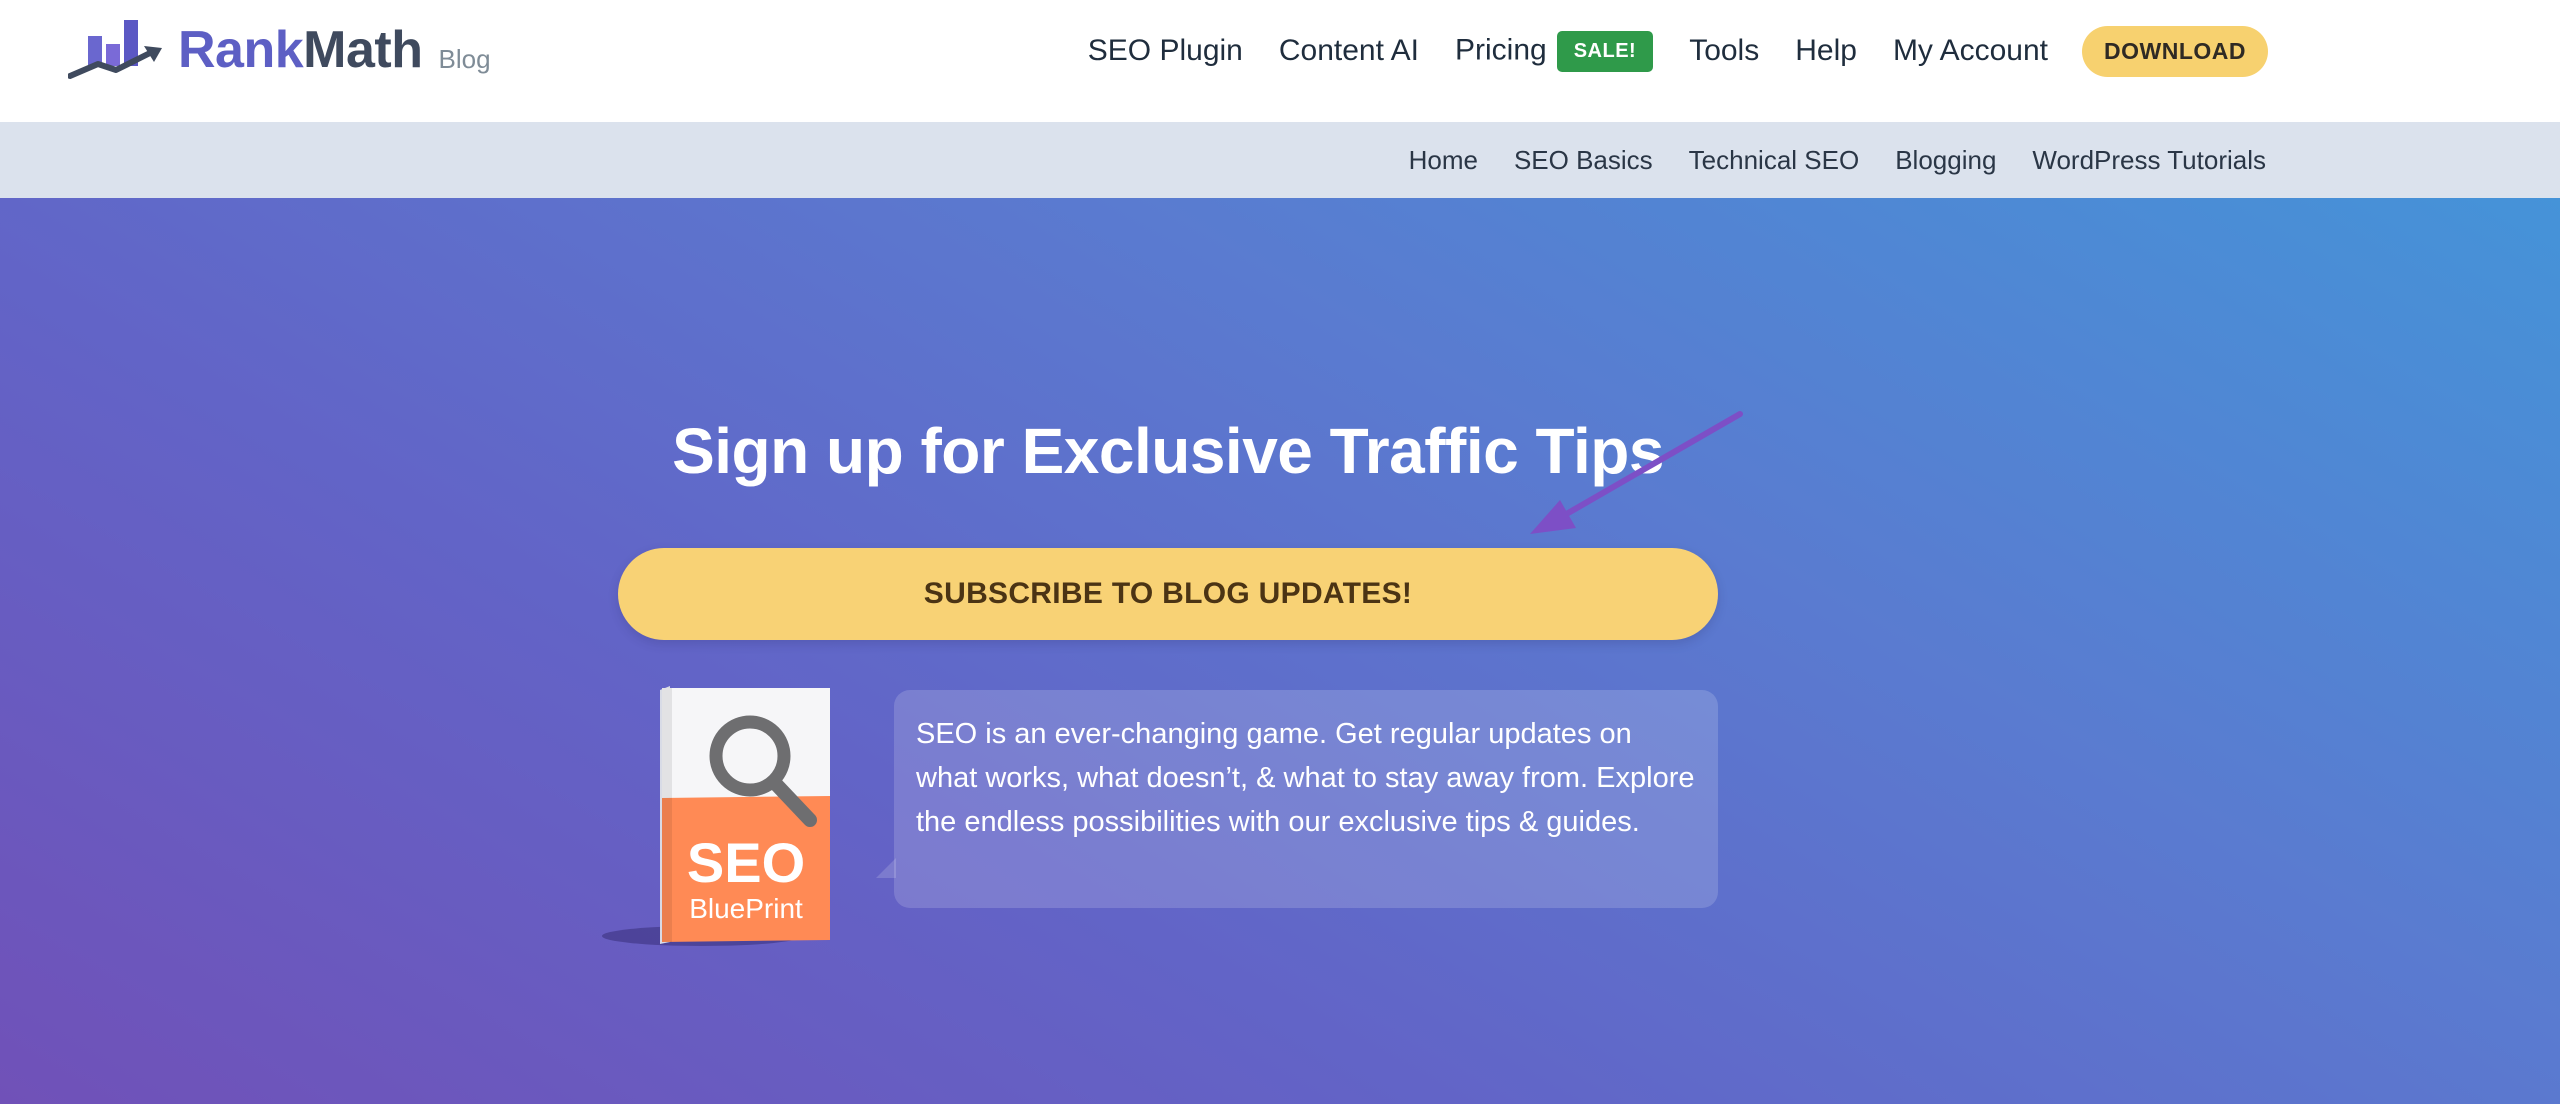 This screenshot has height=1104, width=2560. Describe the element at coordinates (241, 50) in the screenshot. I see `logo-rank-text: Rank` at that location.